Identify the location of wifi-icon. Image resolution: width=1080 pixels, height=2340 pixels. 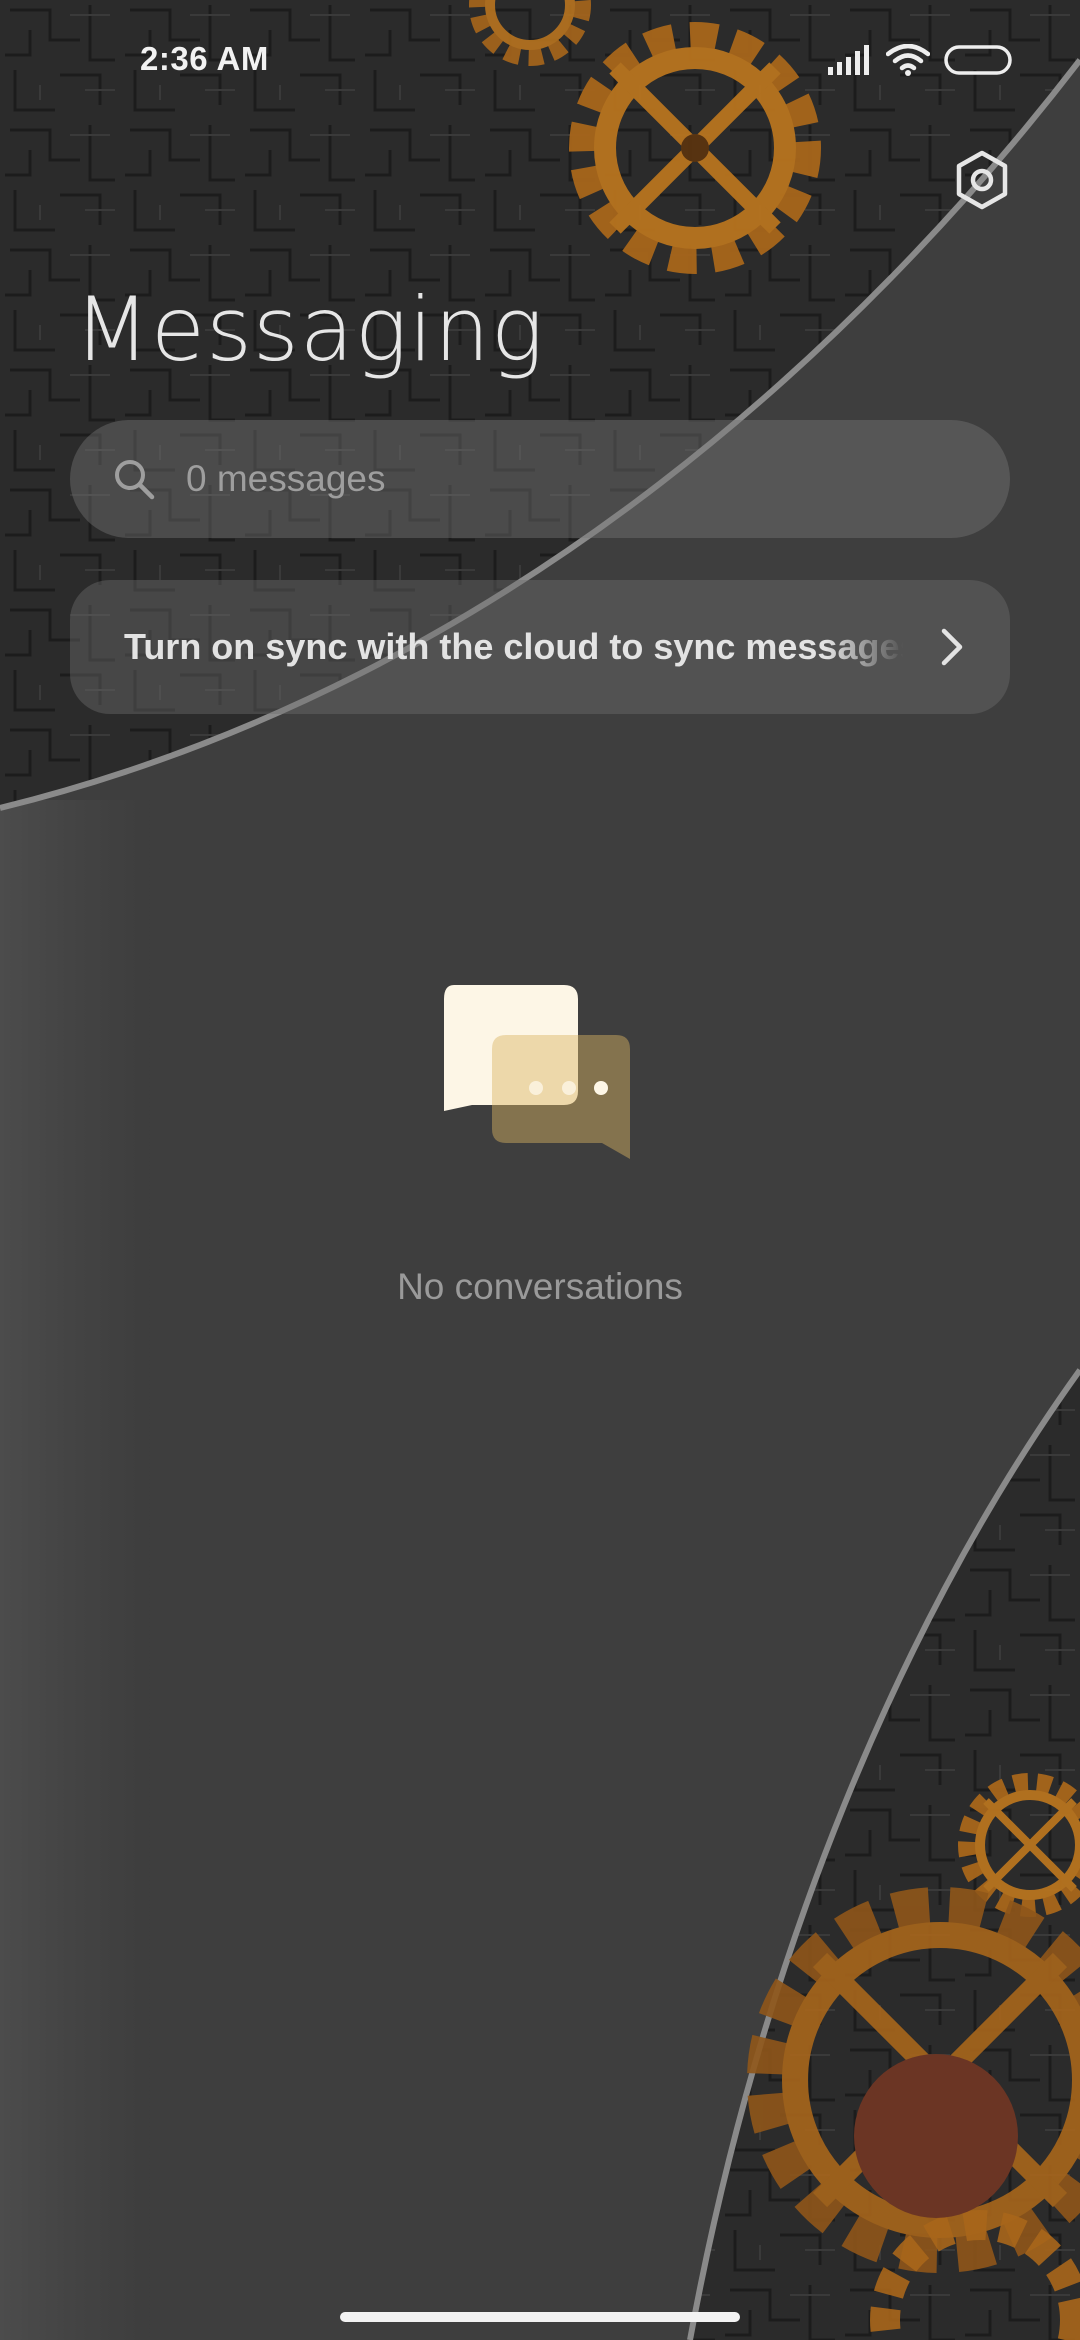
(908, 60).